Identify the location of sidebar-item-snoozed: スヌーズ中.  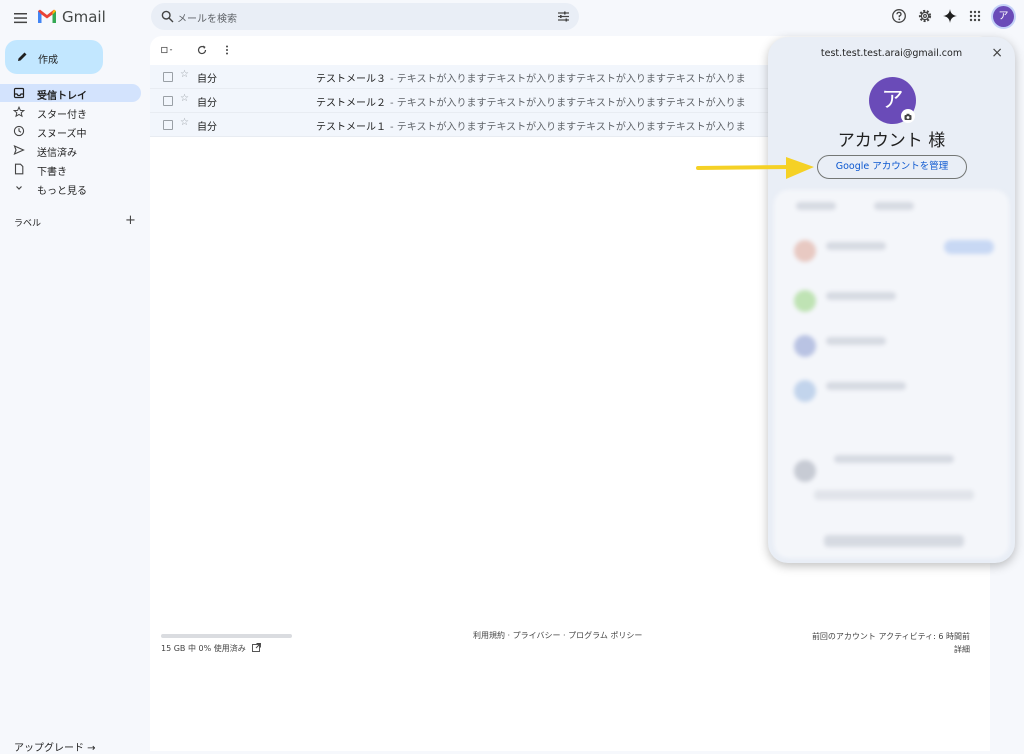
(70, 131).